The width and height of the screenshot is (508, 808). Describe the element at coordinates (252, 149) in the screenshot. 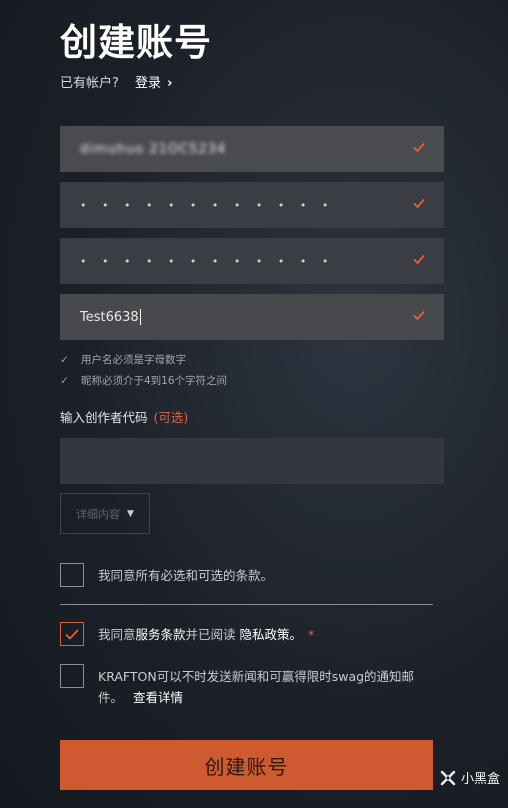

I see `email-field: dimuhuo 21OC5234` at that location.